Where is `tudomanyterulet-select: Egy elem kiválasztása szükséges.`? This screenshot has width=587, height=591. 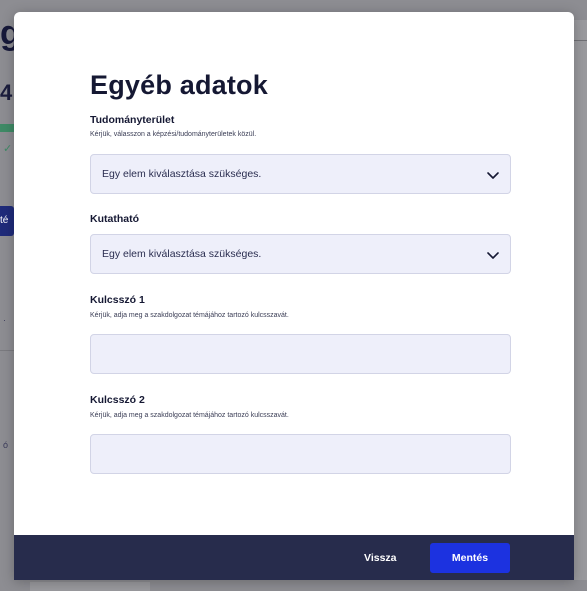
tudomanyterulet-select: Egy elem kiválasztása szükséges. is located at coordinates (300, 174).